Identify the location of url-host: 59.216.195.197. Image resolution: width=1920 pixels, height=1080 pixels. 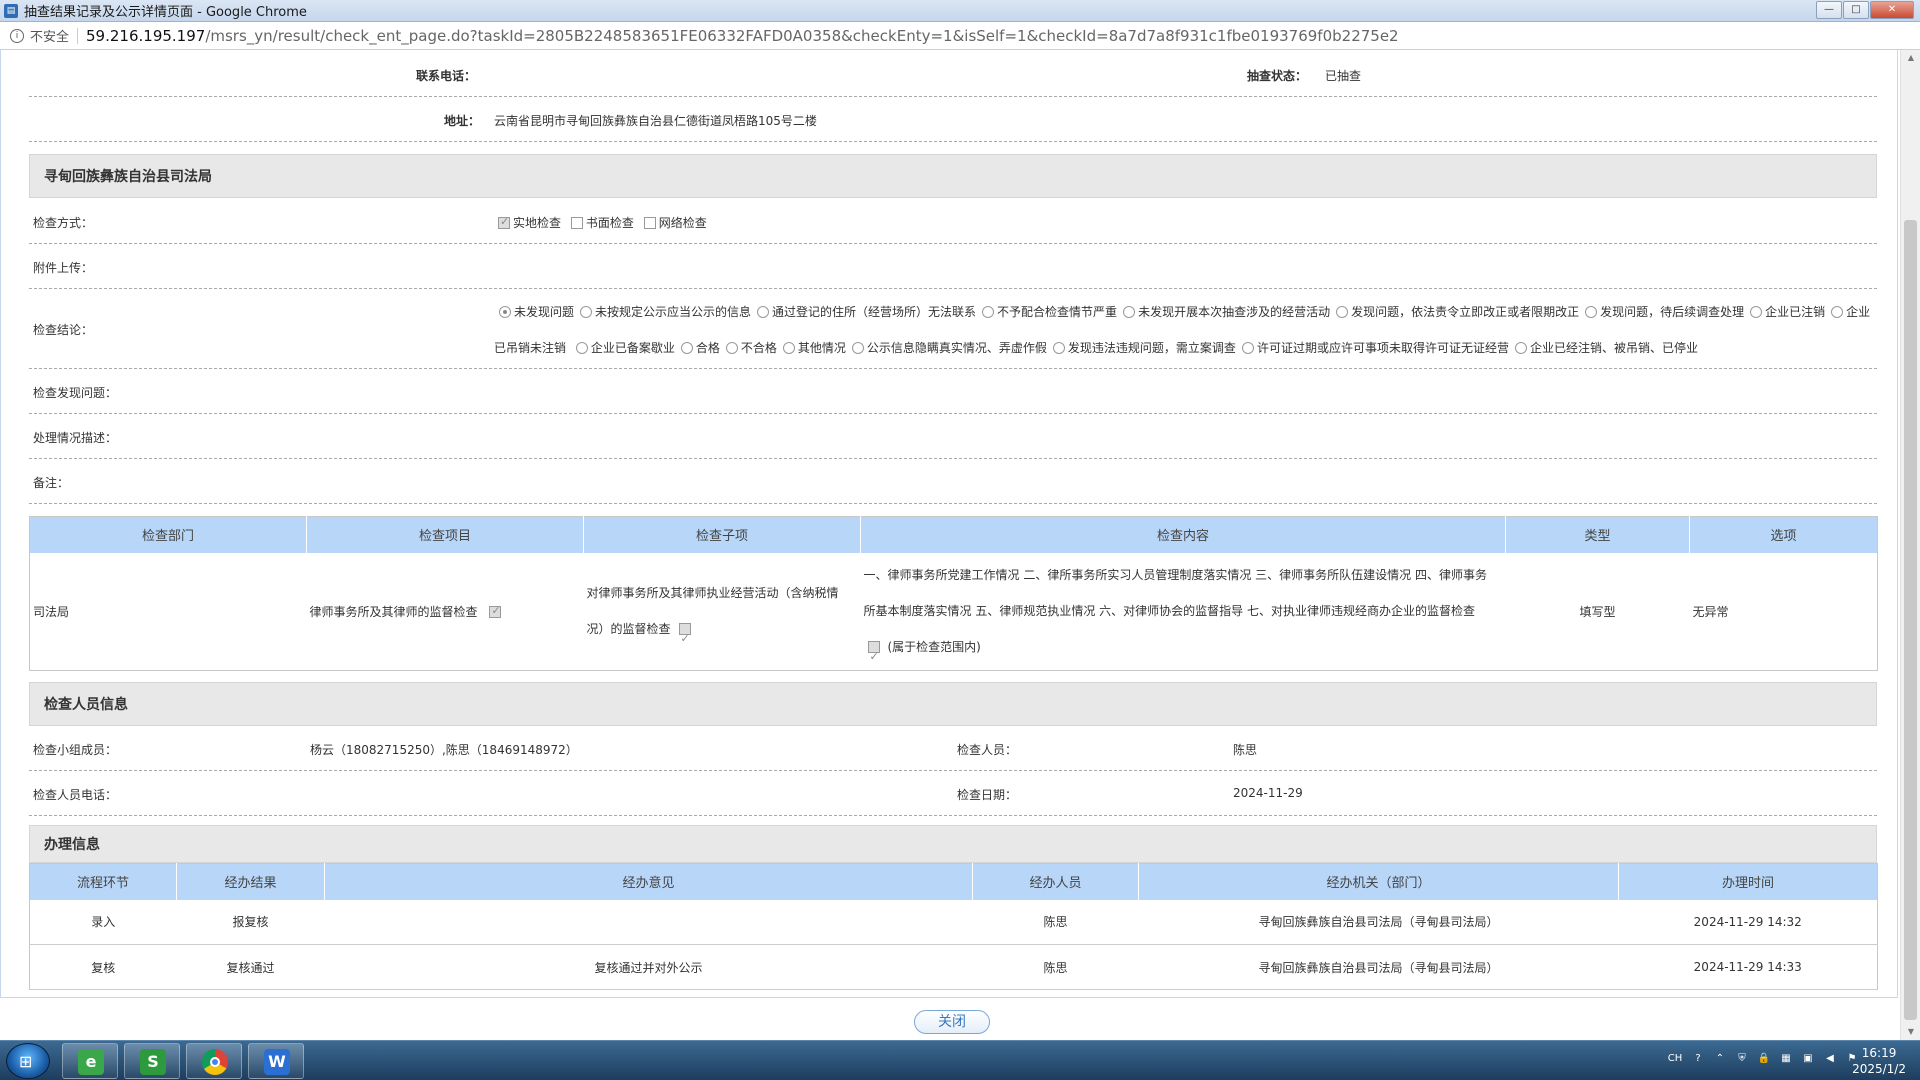
(145, 36).